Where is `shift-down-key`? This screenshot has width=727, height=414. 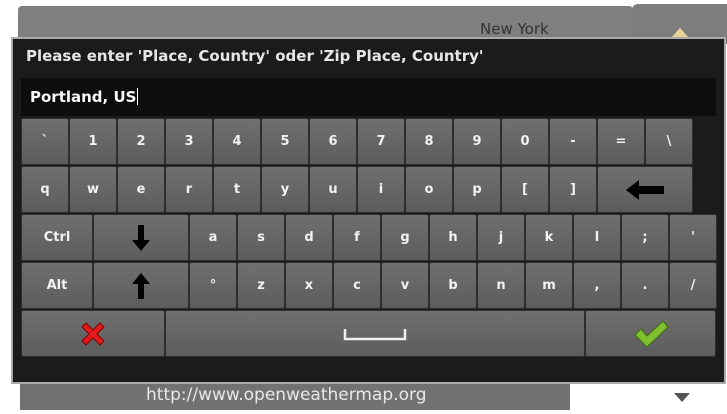 shift-down-key is located at coordinates (141, 237).